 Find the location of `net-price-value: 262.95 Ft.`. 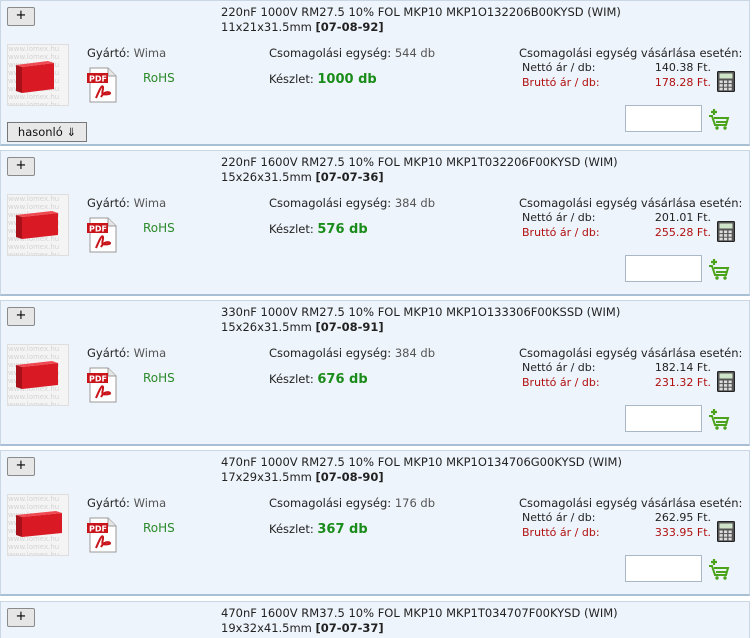

net-price-value: 262.95 Ft. is located at coordinates (682, 517).